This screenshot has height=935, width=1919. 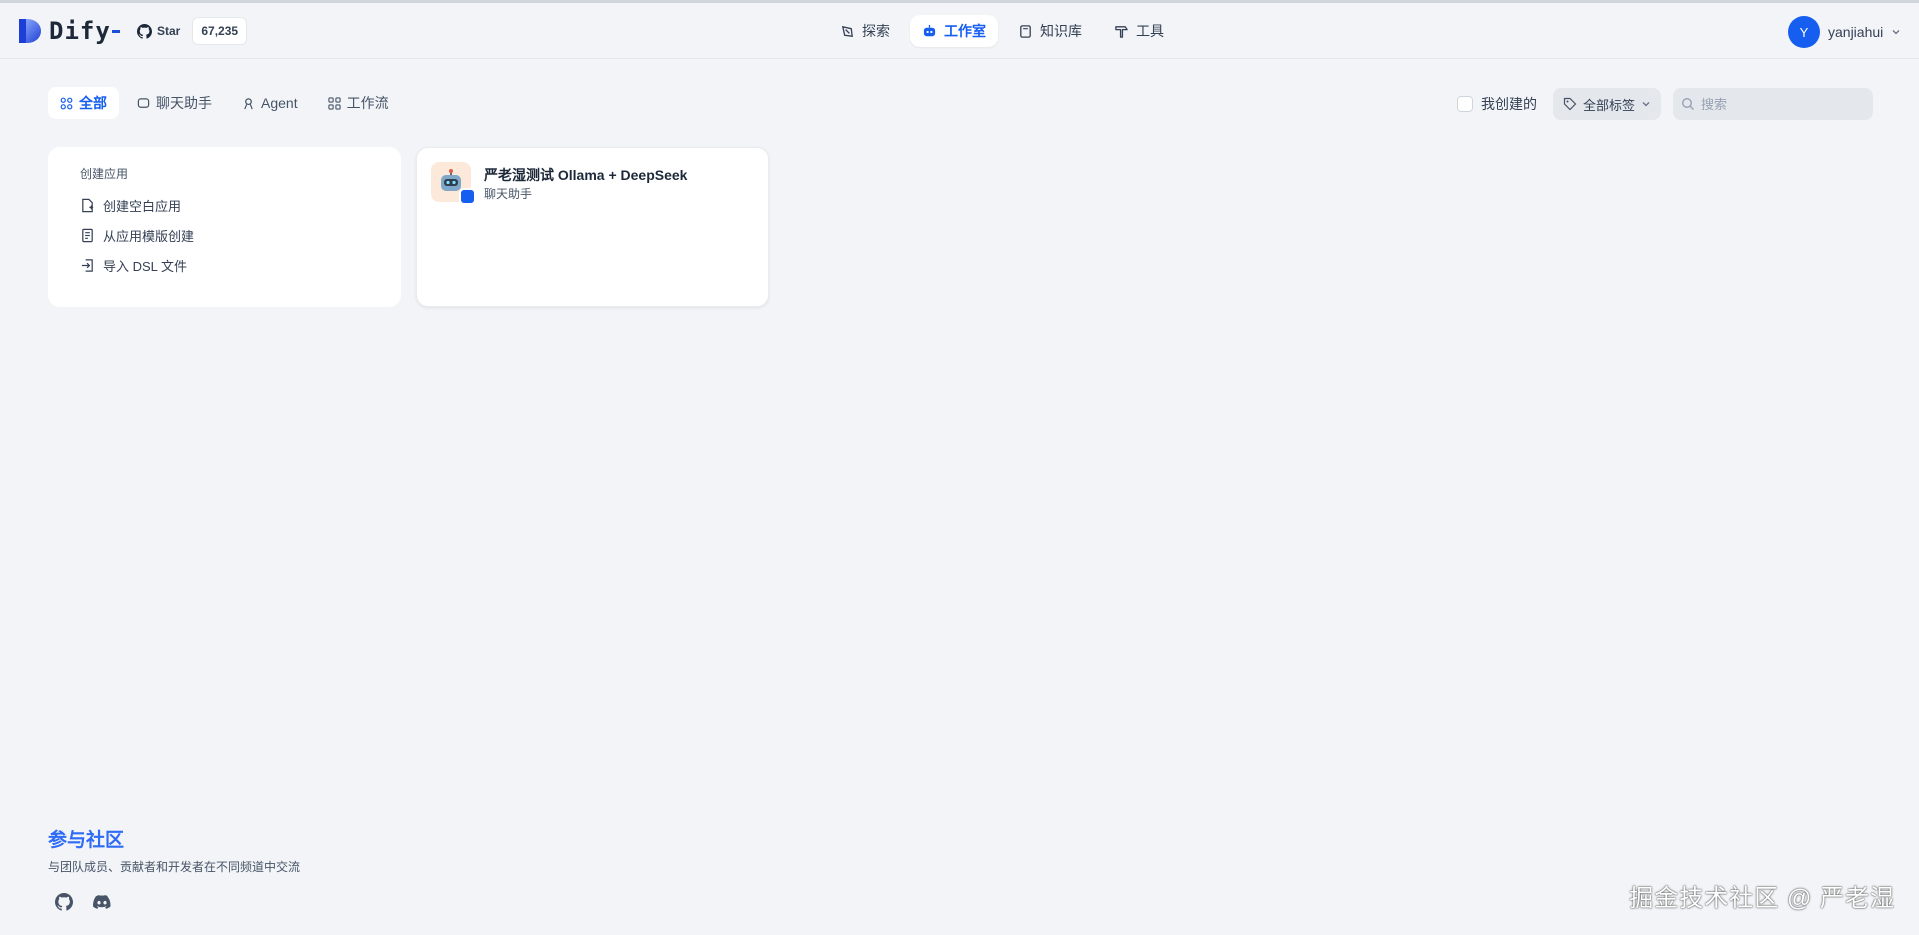 What do you see at coordinates (586, 175) in the screenshot?
I see `app-name: 严老湿测试 Ollama + DeepSeek` at bounding box center [586, 175].